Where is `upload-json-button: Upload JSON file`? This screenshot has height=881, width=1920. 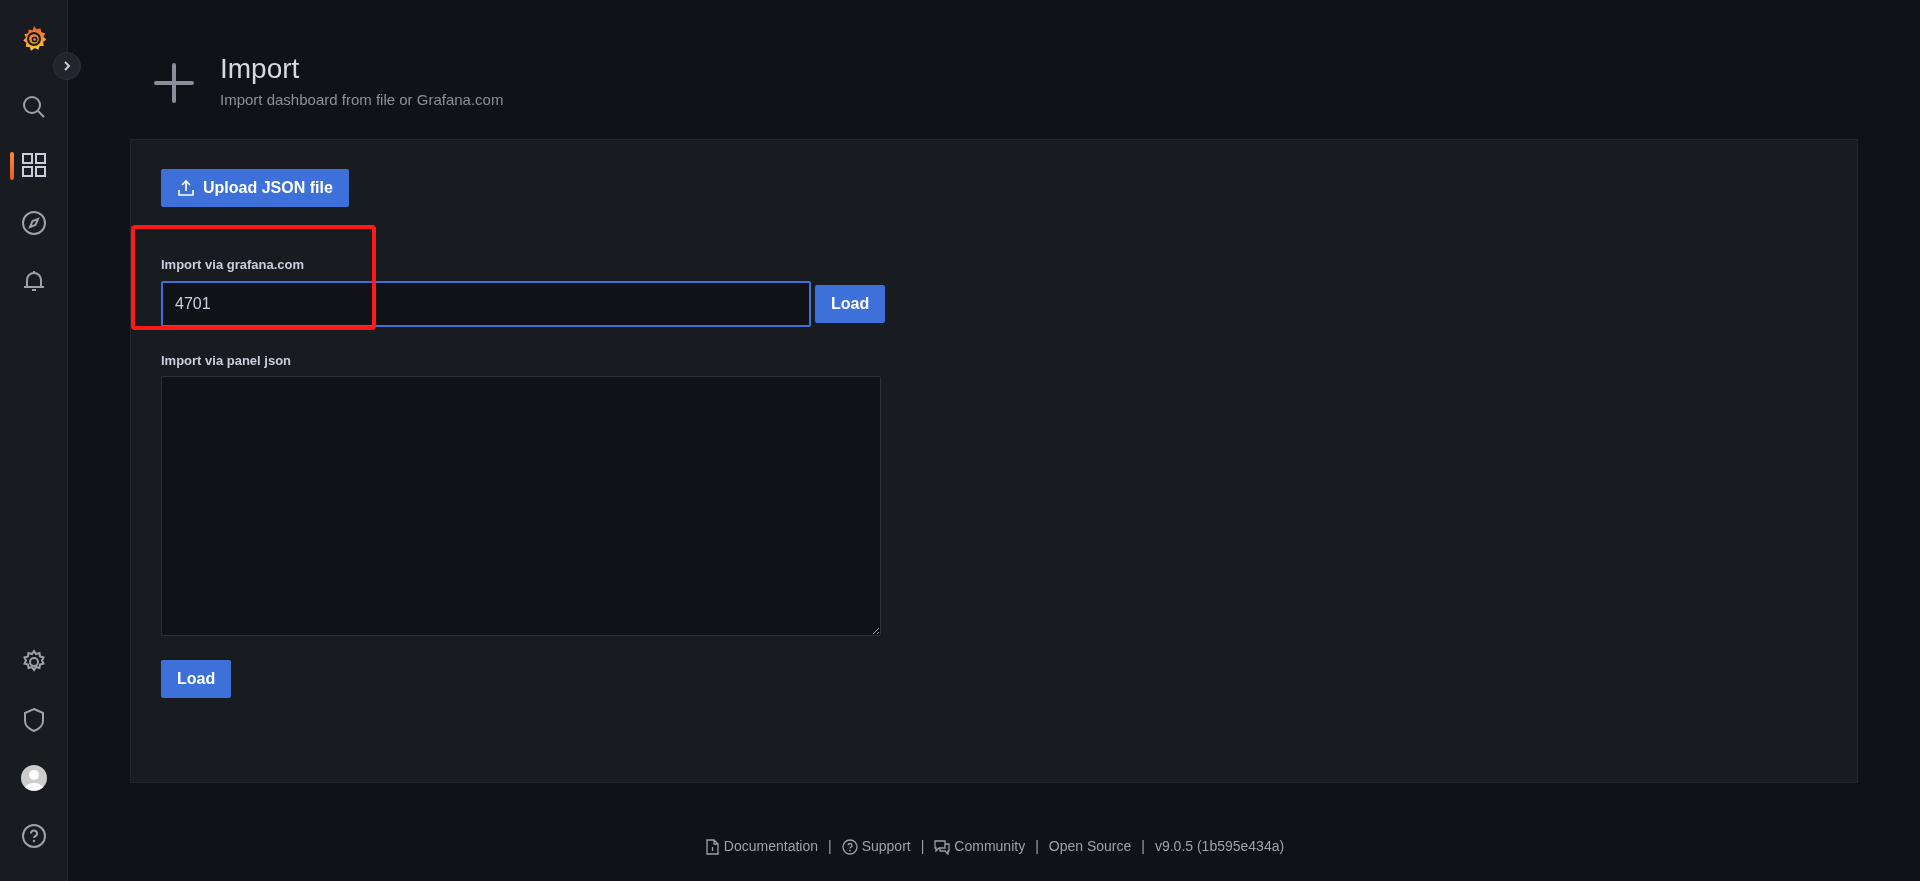
upload-json-button: Upload JSON file is located at coordinates (255, 188).